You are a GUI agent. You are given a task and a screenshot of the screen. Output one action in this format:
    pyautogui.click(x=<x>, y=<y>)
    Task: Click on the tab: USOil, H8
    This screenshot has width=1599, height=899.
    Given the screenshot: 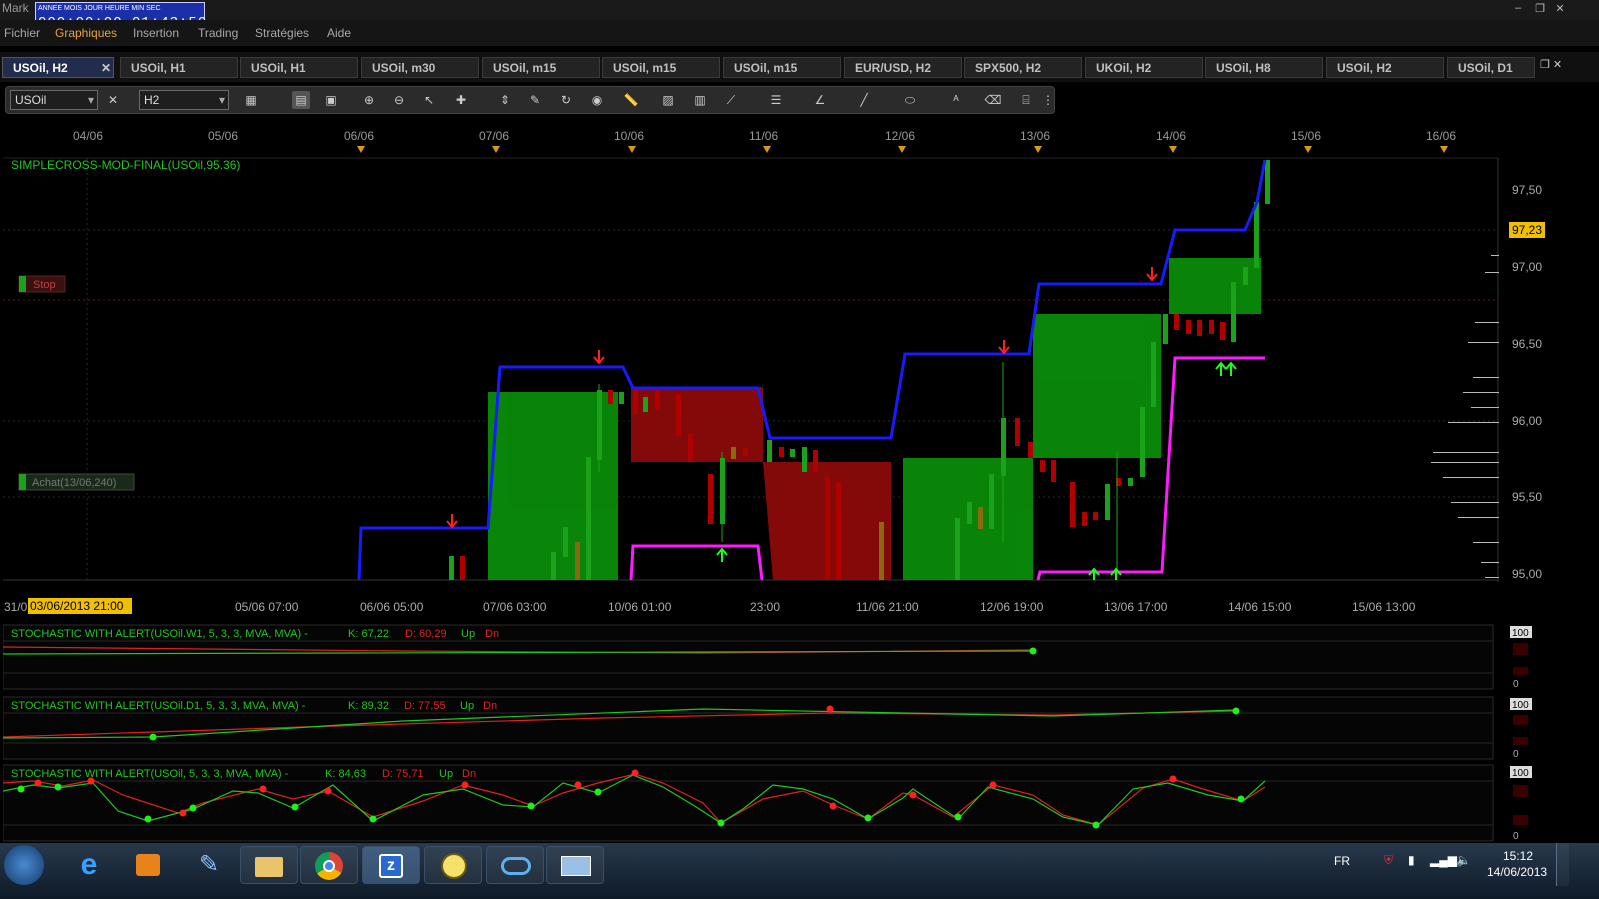 What is the action you would take?
    pyautogui.click(x=1264, y=67)
    